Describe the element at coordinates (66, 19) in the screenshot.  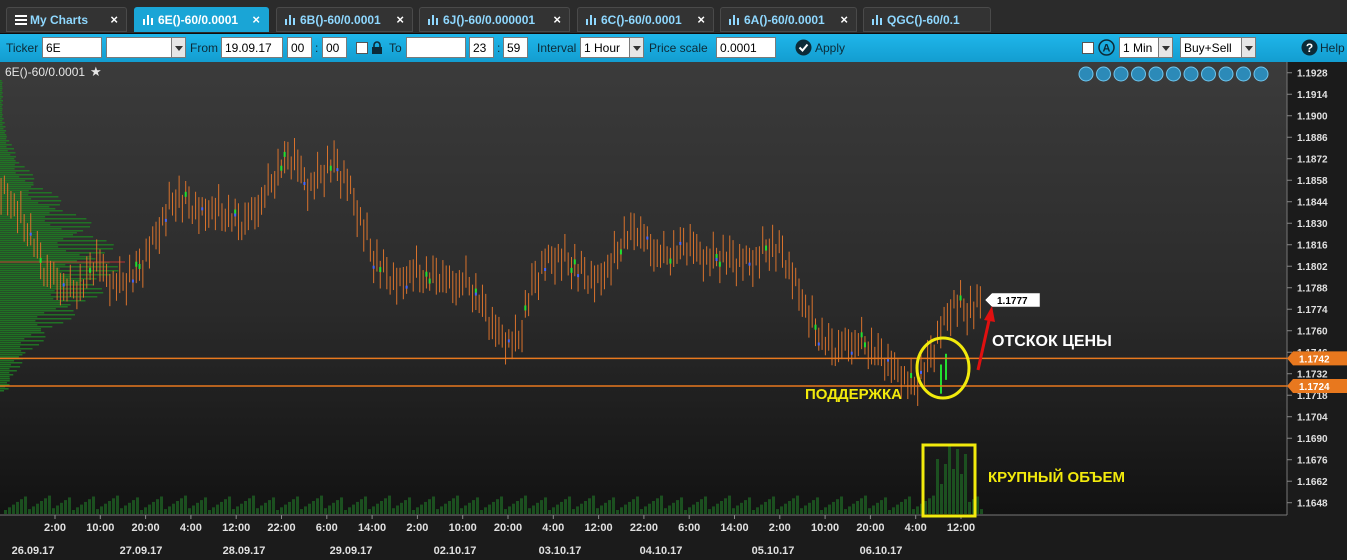
I see `tab-my-charts: My Charts ×` at that location.